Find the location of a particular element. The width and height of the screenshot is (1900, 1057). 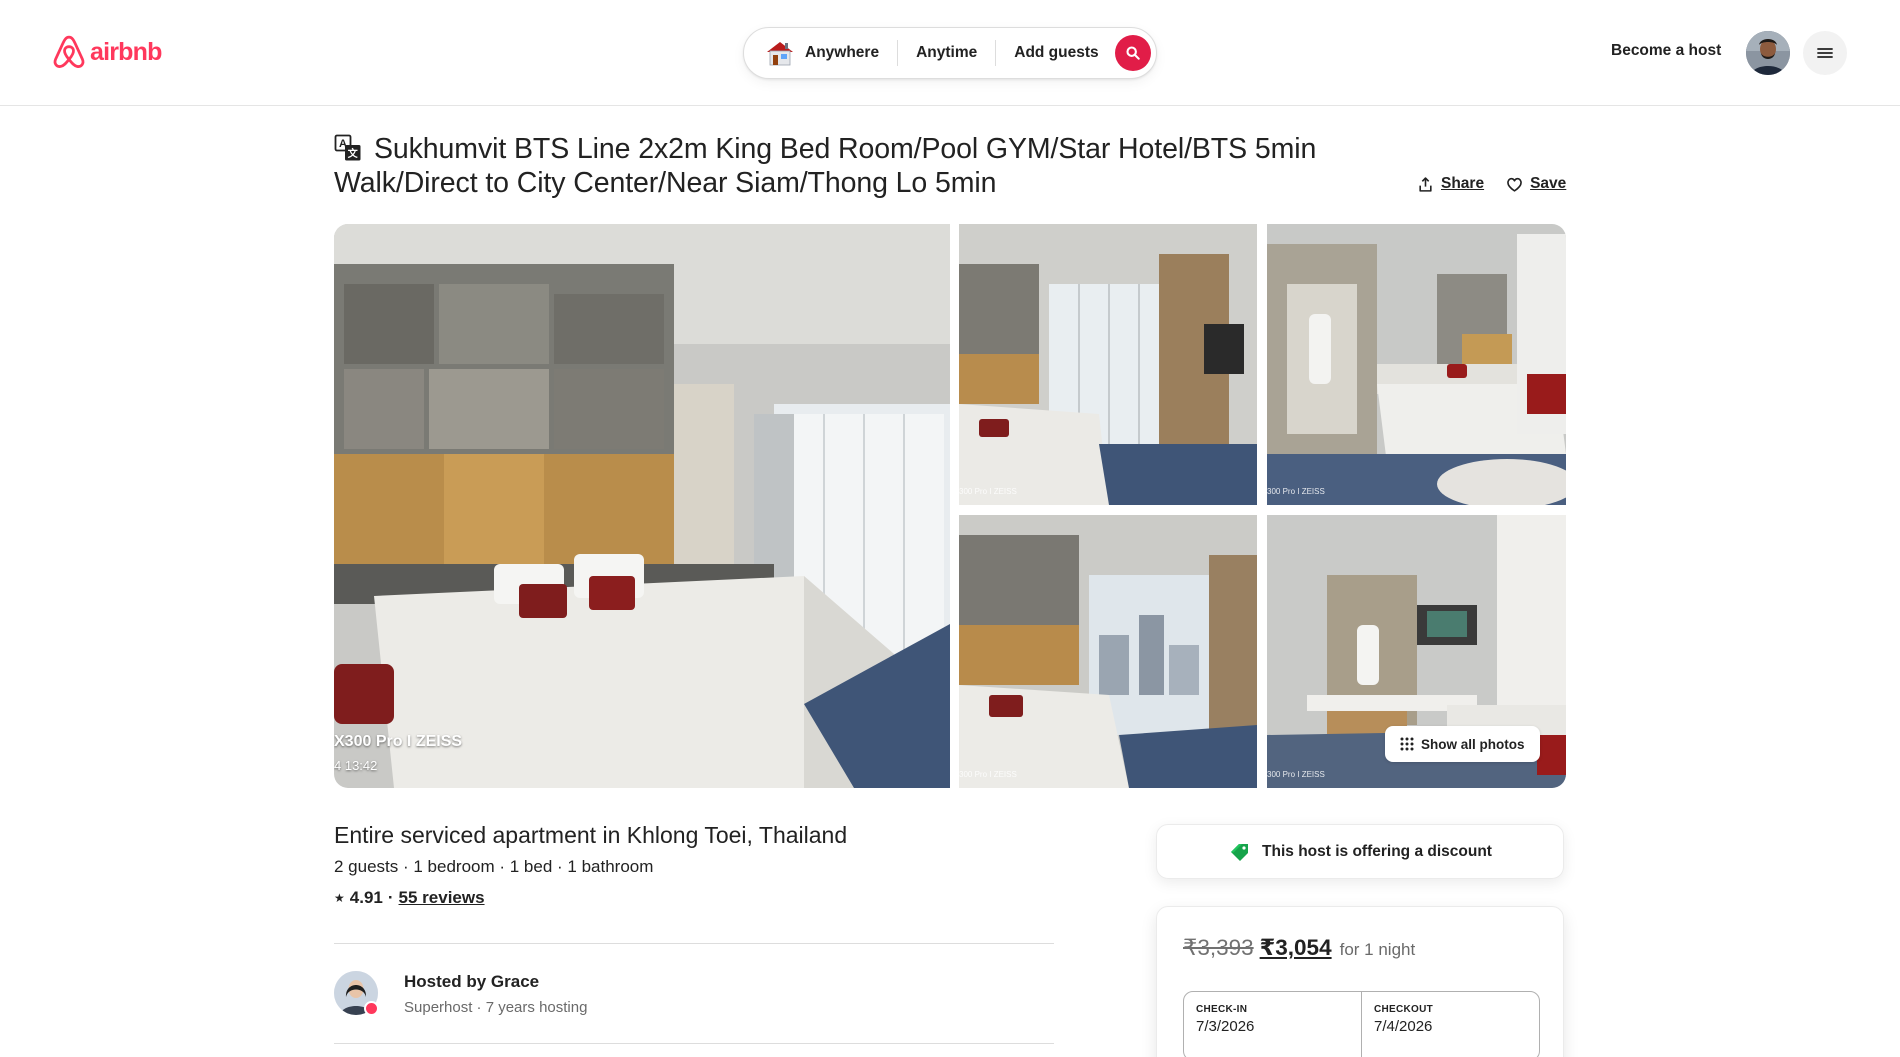

price-tag-icon is located at coordinates (1240, 852).